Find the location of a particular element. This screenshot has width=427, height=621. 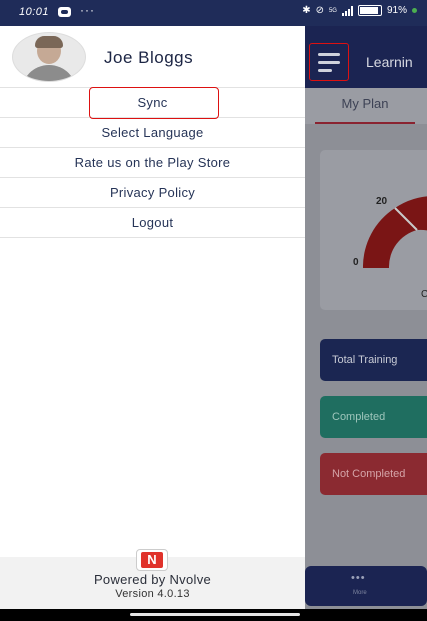

tab-my-plan: My Plan is located at coordinates (365, 106).